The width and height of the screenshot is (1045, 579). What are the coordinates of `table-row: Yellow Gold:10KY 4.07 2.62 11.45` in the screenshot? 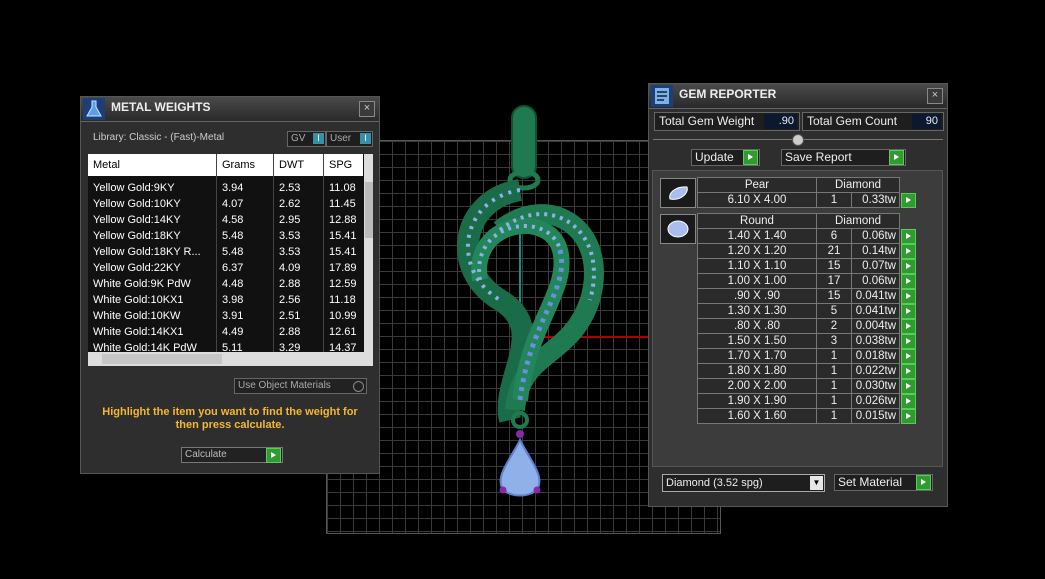 It's located at (225, 204).